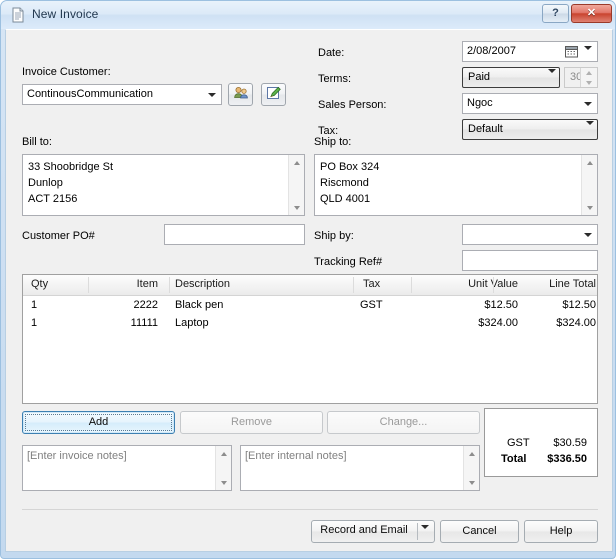 The width and height of the screenshot is (616, 559). What do you see at coordinates (296, 456) in the screenshot?
I see `internal-notes-placeholder: [Enter internal notes]` at bounding box center [296, 456].